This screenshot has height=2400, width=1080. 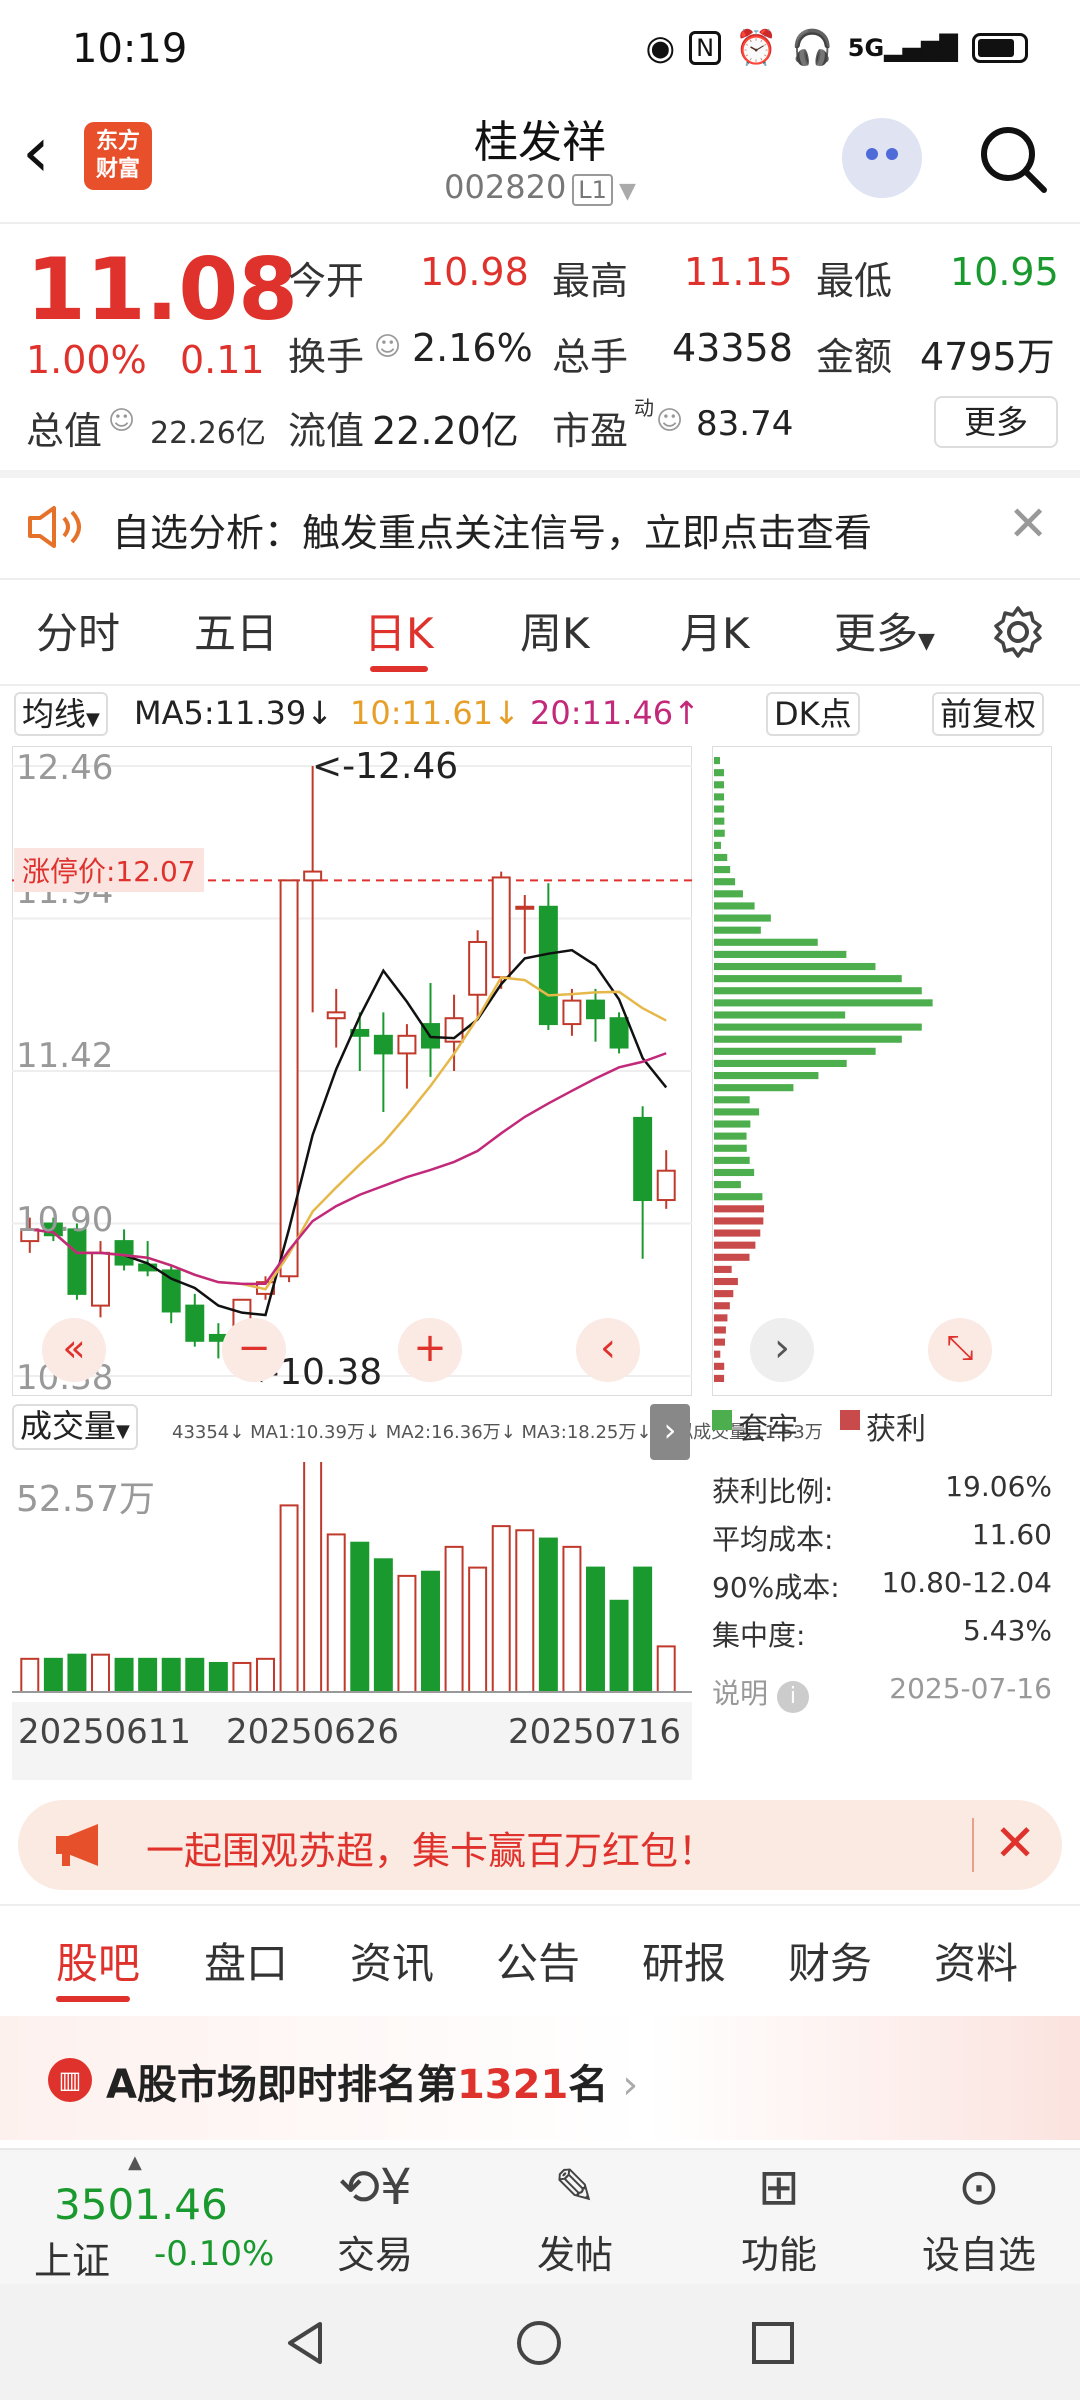 I want to click on home-circle-icon, so click(x=539, y=2343).